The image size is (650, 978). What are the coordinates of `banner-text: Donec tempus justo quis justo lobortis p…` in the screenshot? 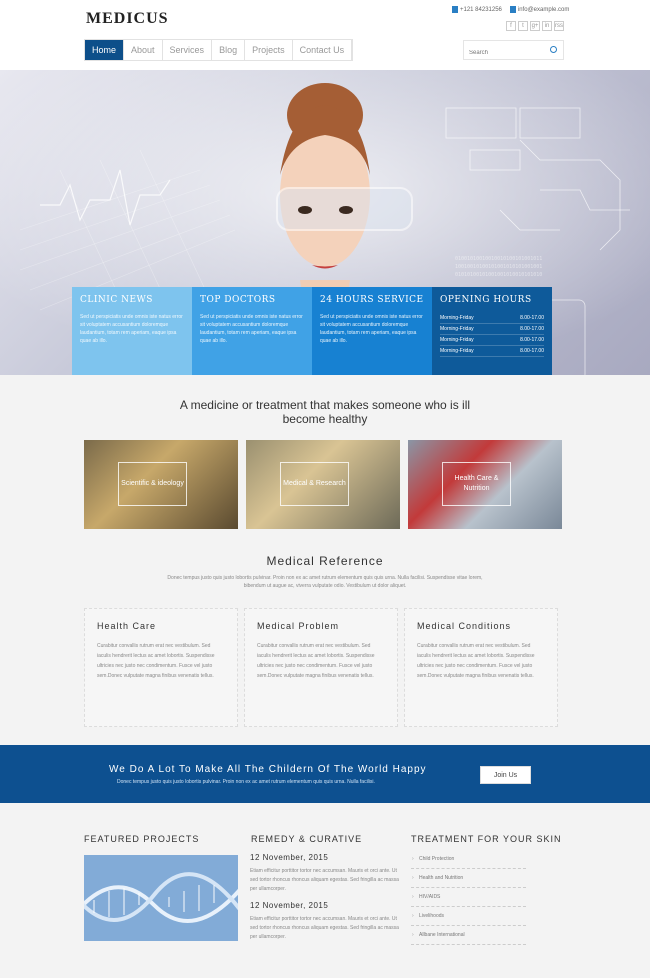 It's located at (246, 782).